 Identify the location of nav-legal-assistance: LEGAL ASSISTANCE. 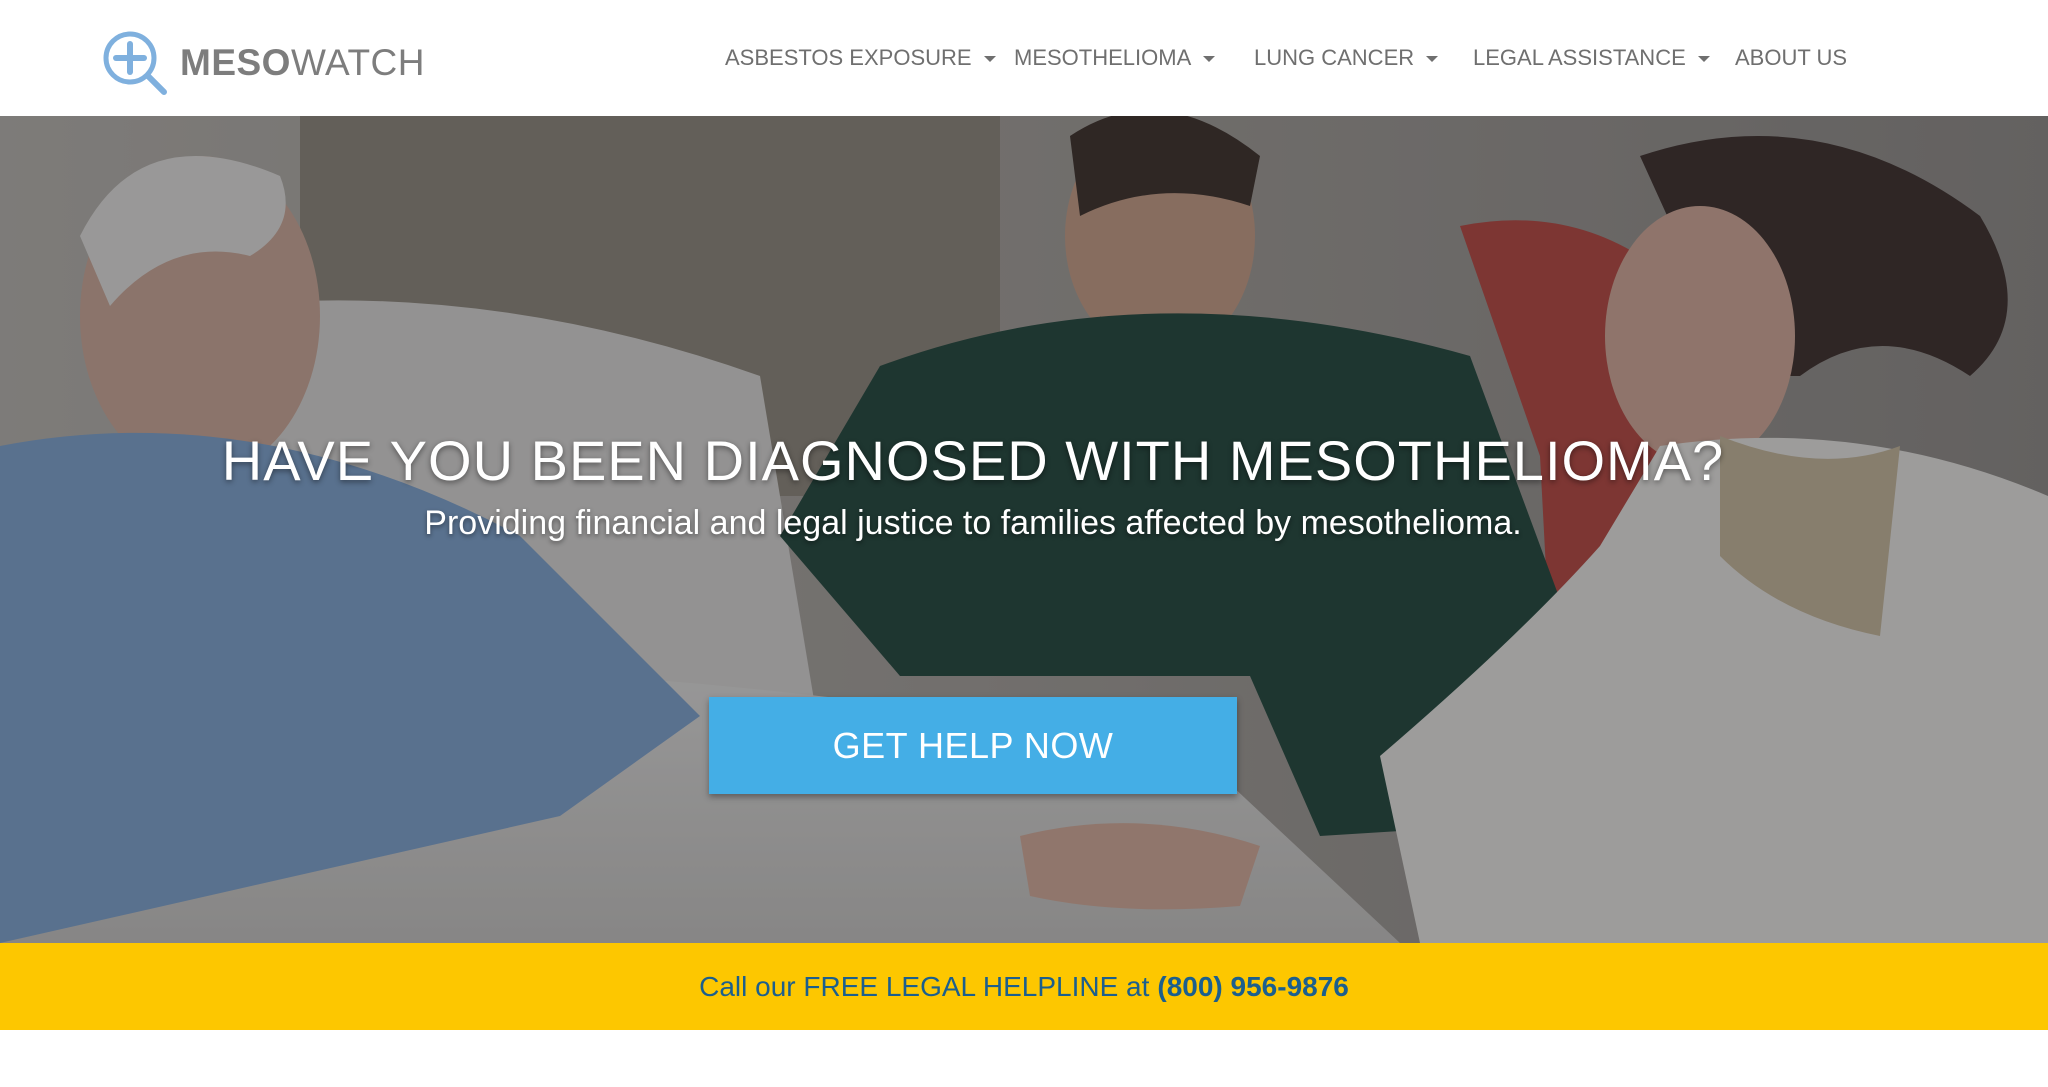
(1591, 58).